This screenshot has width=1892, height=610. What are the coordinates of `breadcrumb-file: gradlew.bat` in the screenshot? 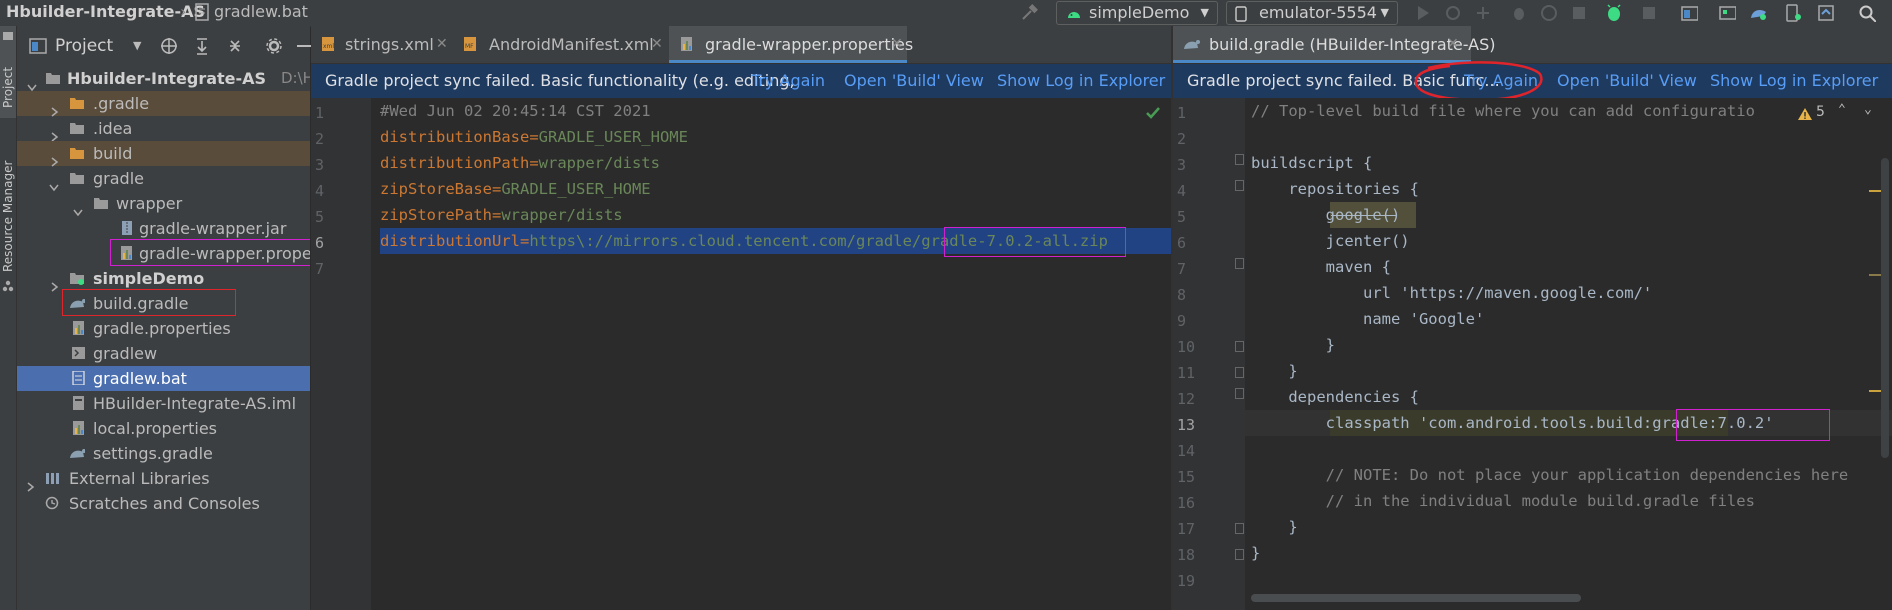 It's located at (261, 12).